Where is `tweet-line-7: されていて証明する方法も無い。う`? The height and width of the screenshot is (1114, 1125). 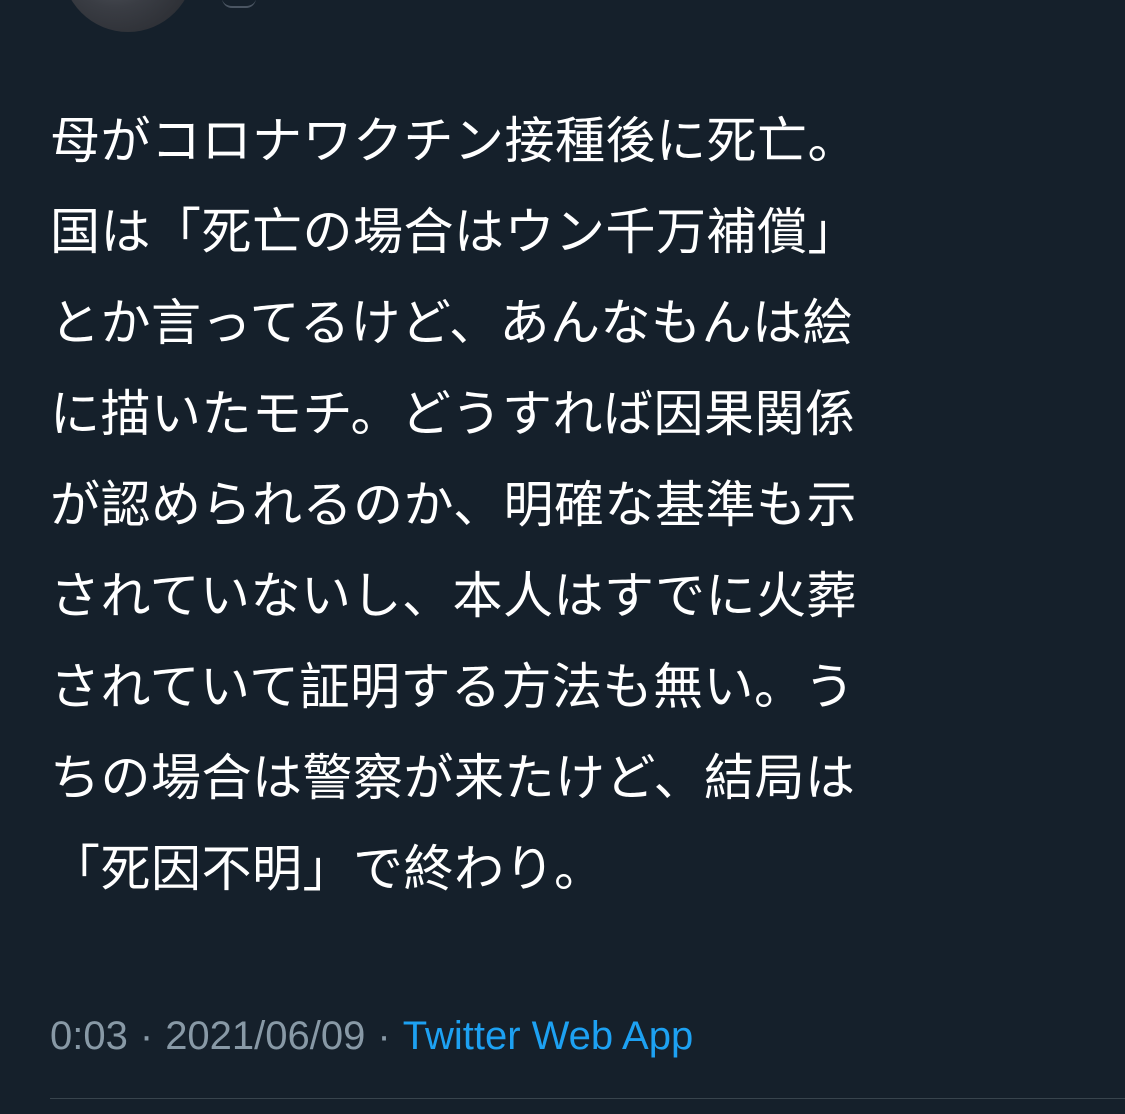
tweet-line-7: されていて証明する方法も無い。う is located at coordinates (452, 687).